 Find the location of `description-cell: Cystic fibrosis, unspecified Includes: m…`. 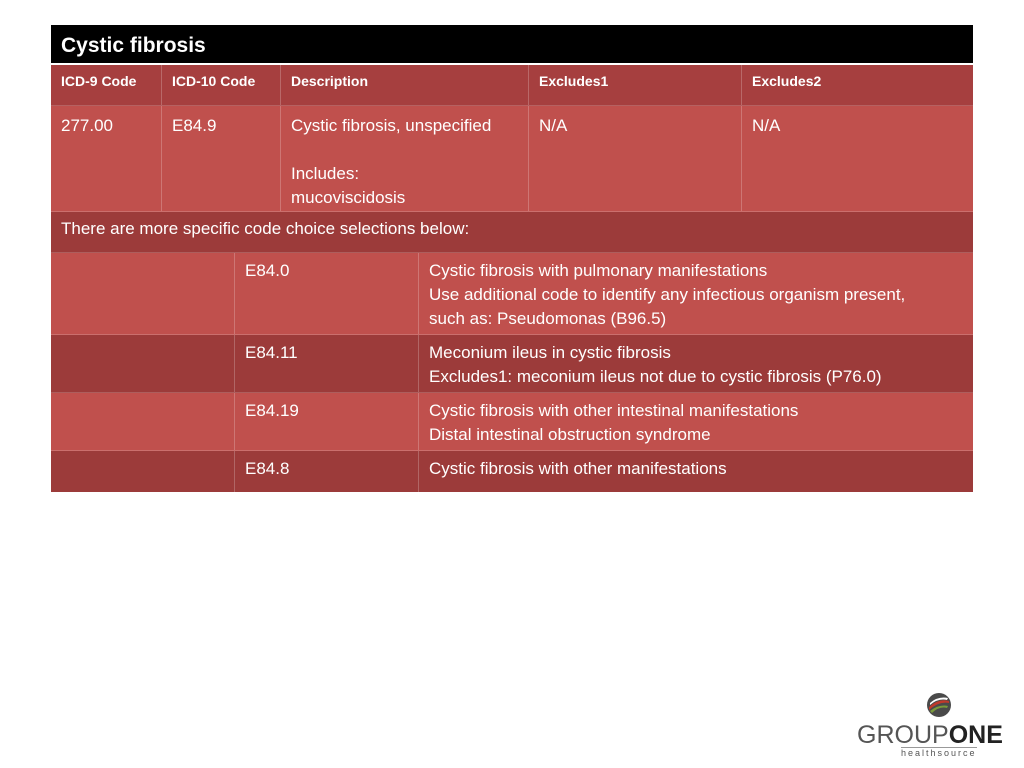

description-cell: Cystic fibrosis, unspecified Includes: m… is located at coordinates (405, 158).